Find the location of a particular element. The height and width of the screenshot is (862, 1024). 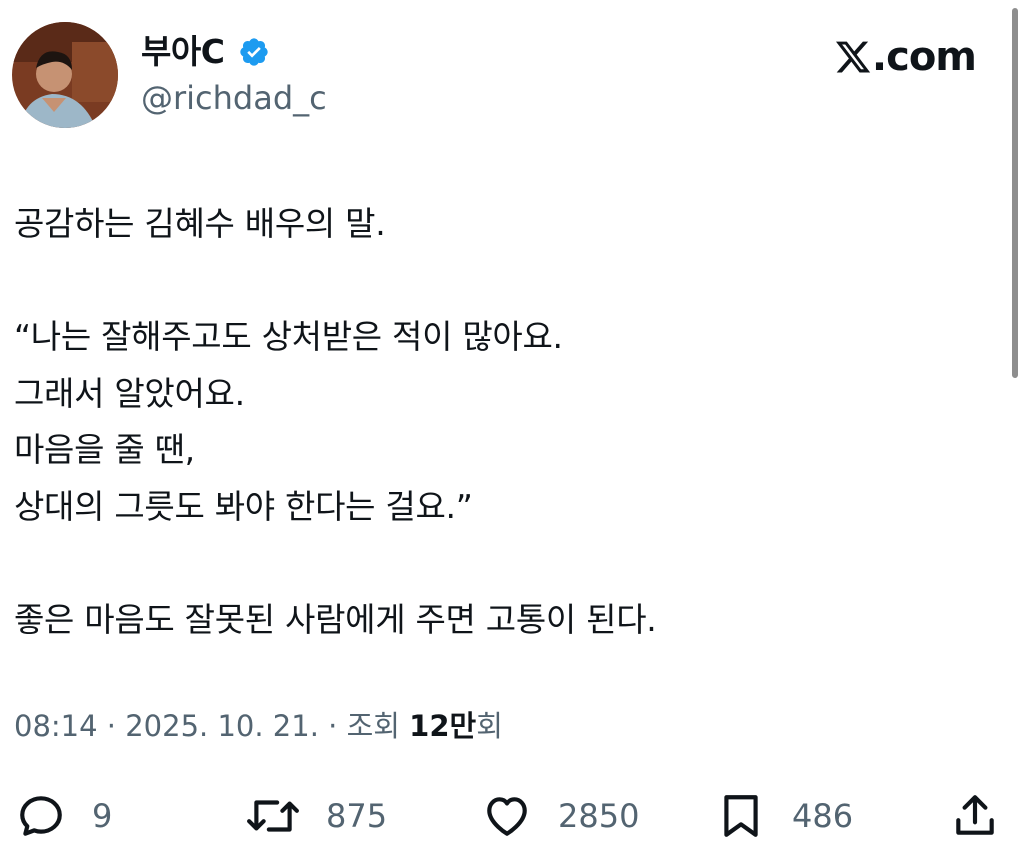

user-handle: @richdad_c is located at coordinates (234, 98).